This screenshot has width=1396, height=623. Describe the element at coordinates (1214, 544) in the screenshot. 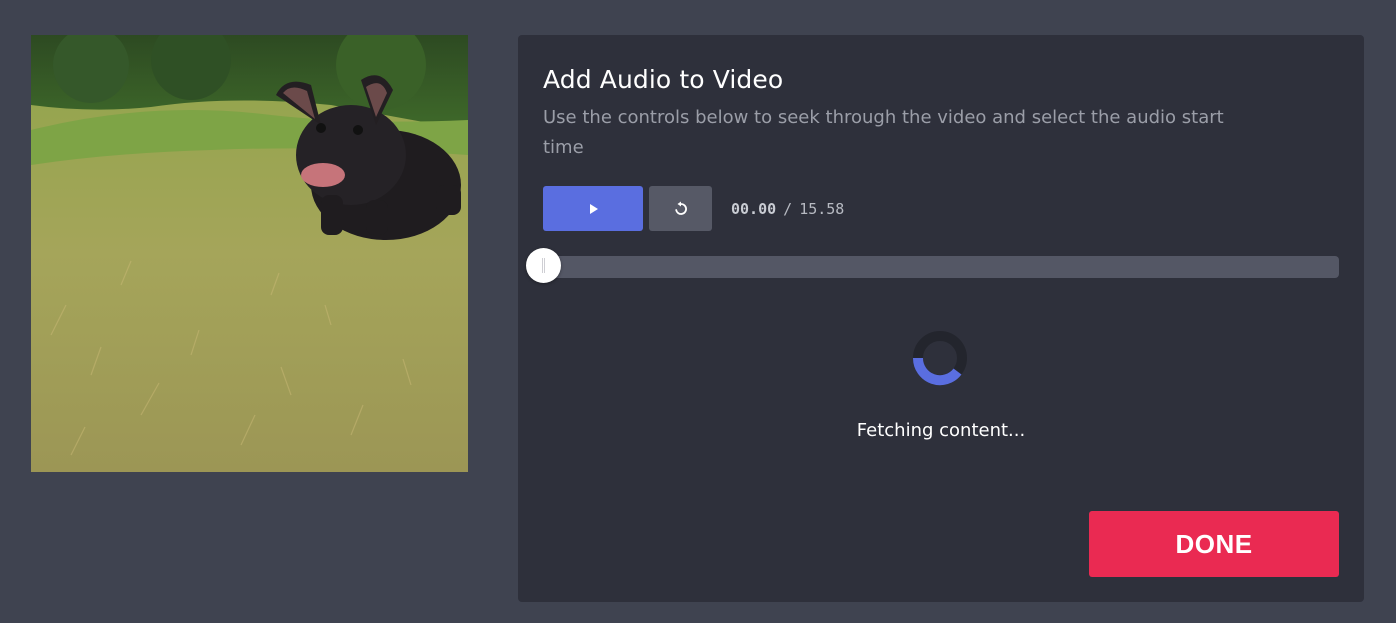

I see `done-button: DONE` at that location.